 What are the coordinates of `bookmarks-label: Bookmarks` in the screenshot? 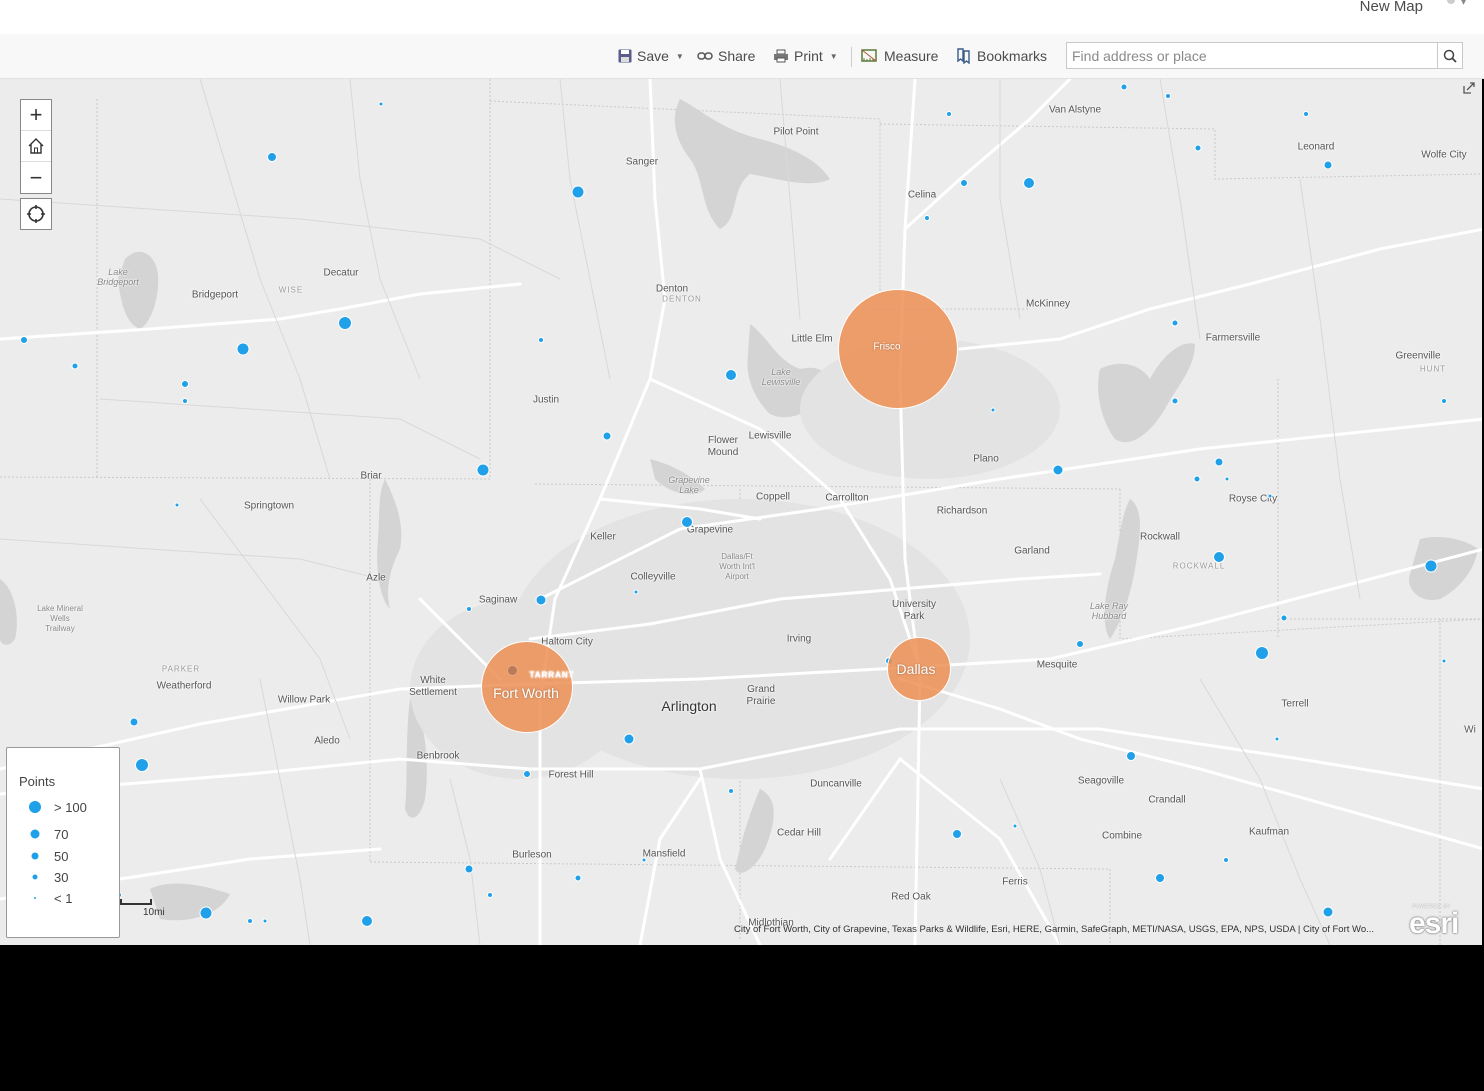 It's located at (1012, 56).